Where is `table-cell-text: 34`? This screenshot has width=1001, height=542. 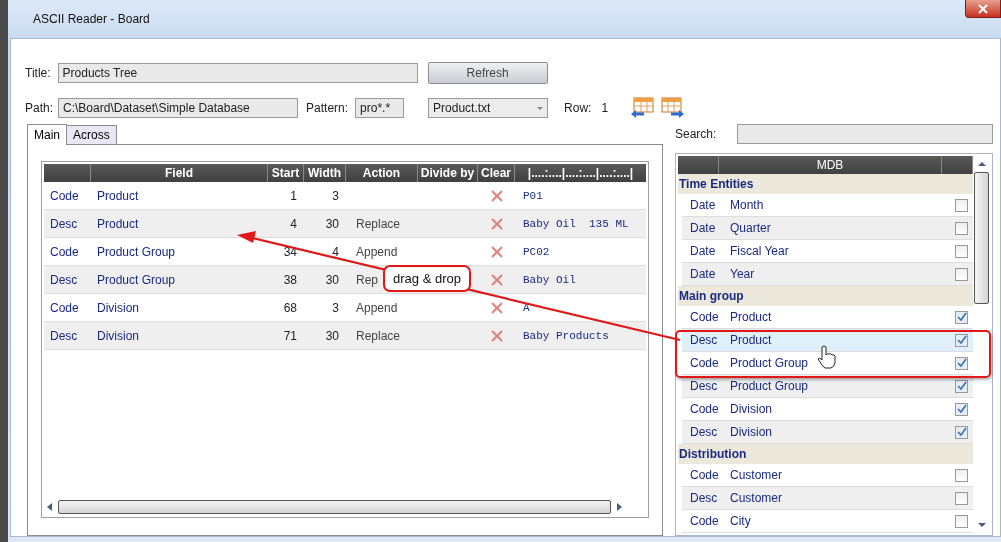
table-cell-text: 34 is located at coordinates (290, 251).